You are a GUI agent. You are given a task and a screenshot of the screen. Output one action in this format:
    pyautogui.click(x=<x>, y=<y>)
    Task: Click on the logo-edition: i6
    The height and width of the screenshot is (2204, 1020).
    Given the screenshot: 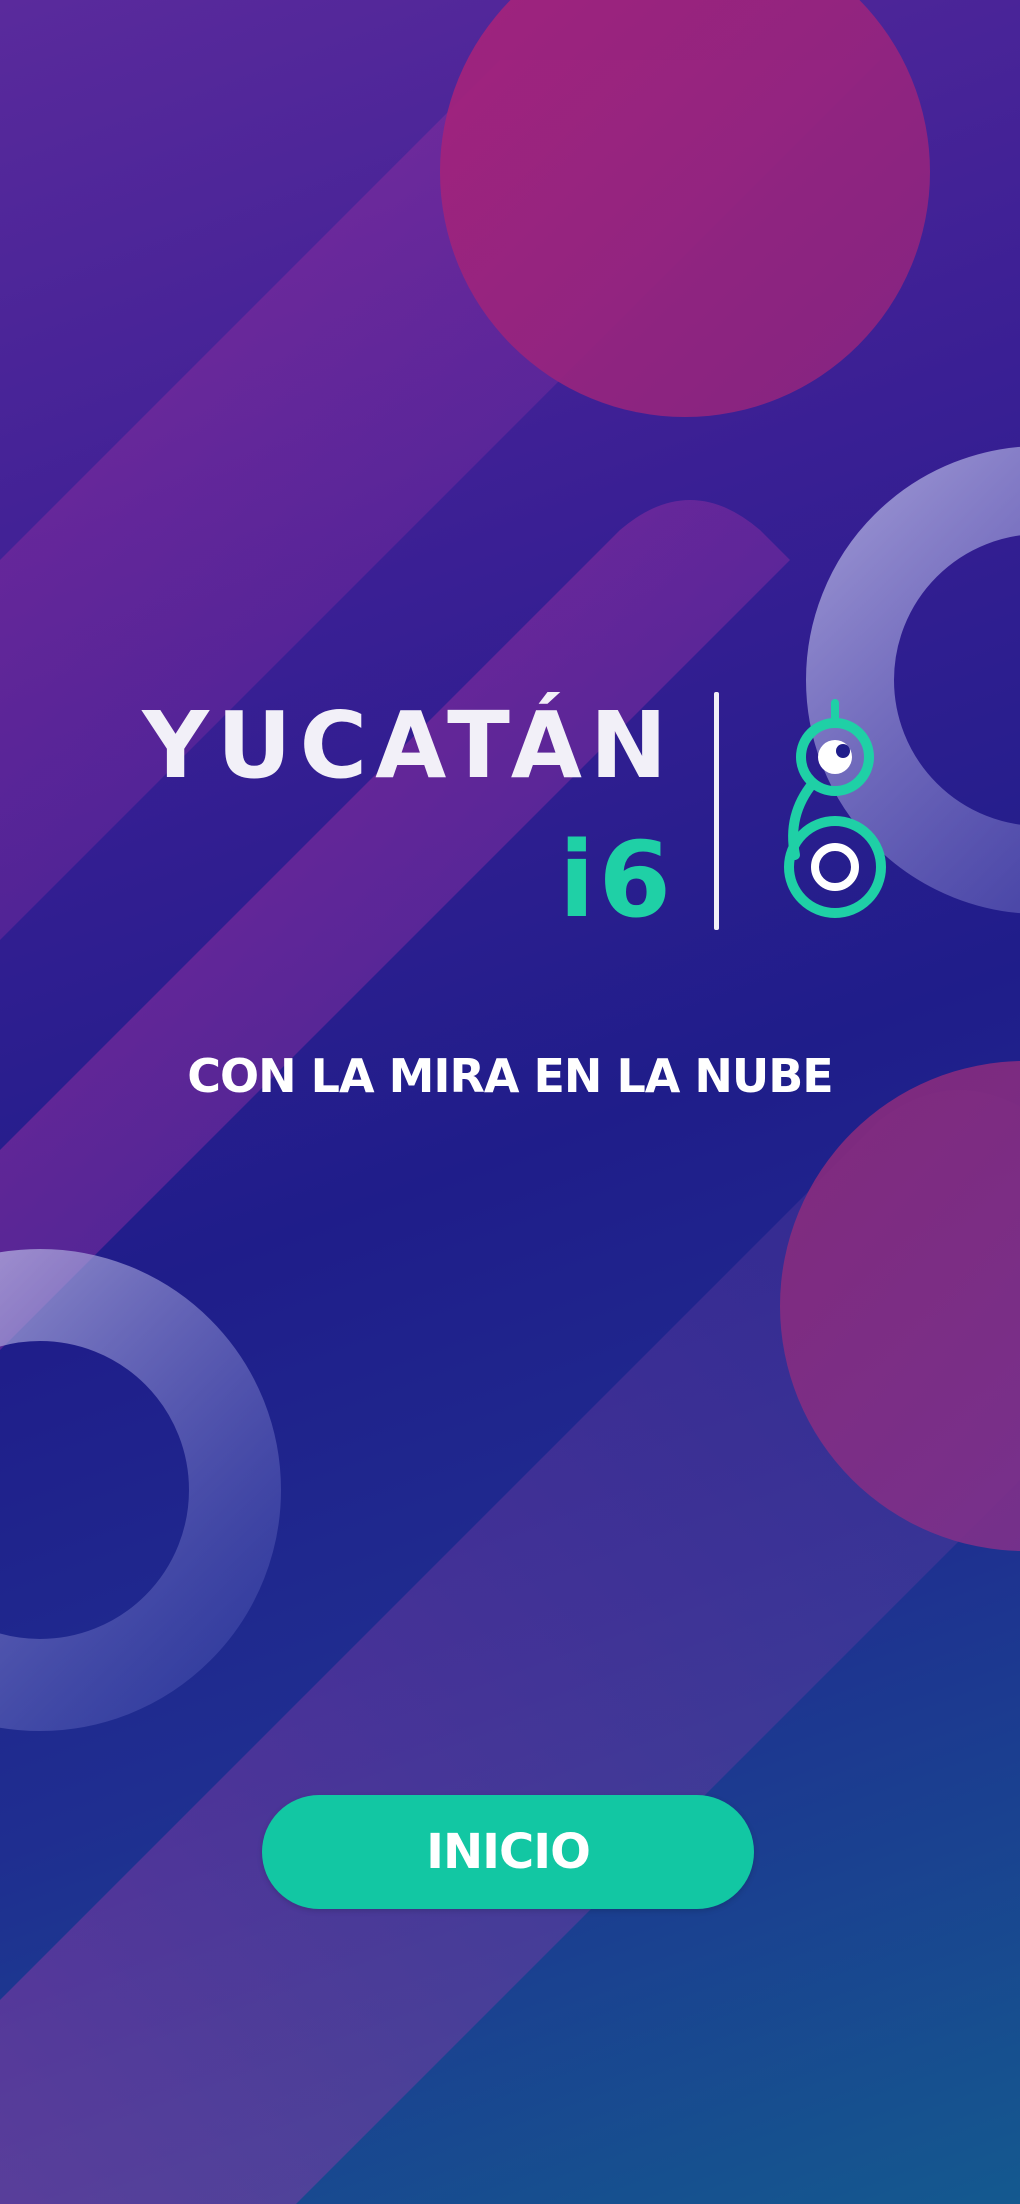 What is the action you would take?
    pyautogui.click(x=616, y=880)
    